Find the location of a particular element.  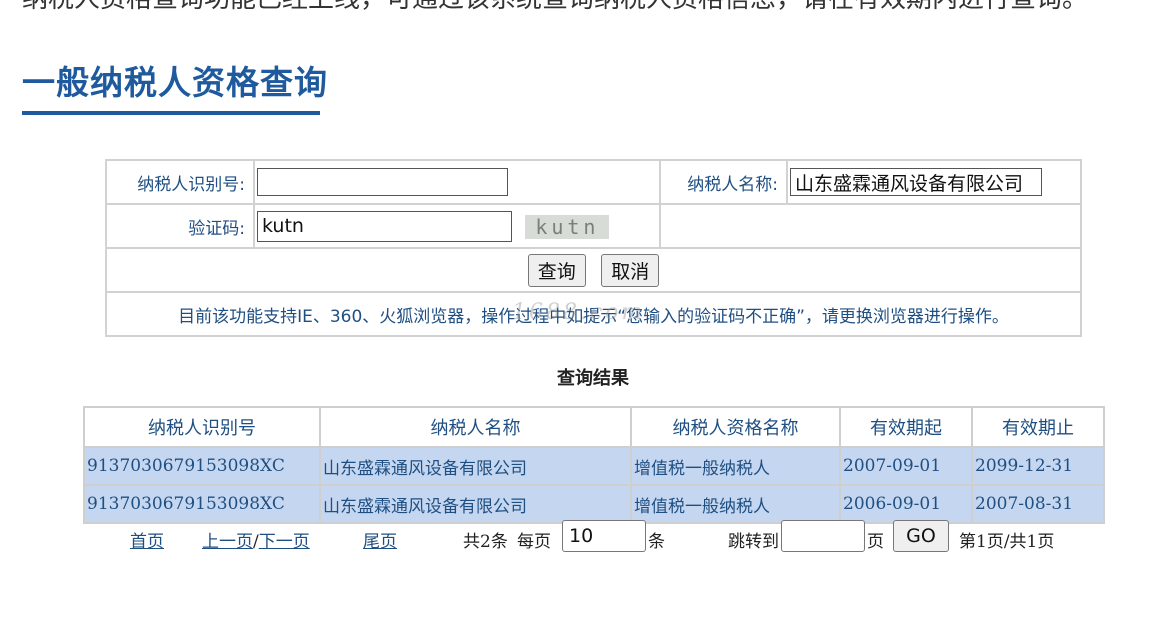

column-header: 纳税人资格名称 is located at coordinates (735, 427).